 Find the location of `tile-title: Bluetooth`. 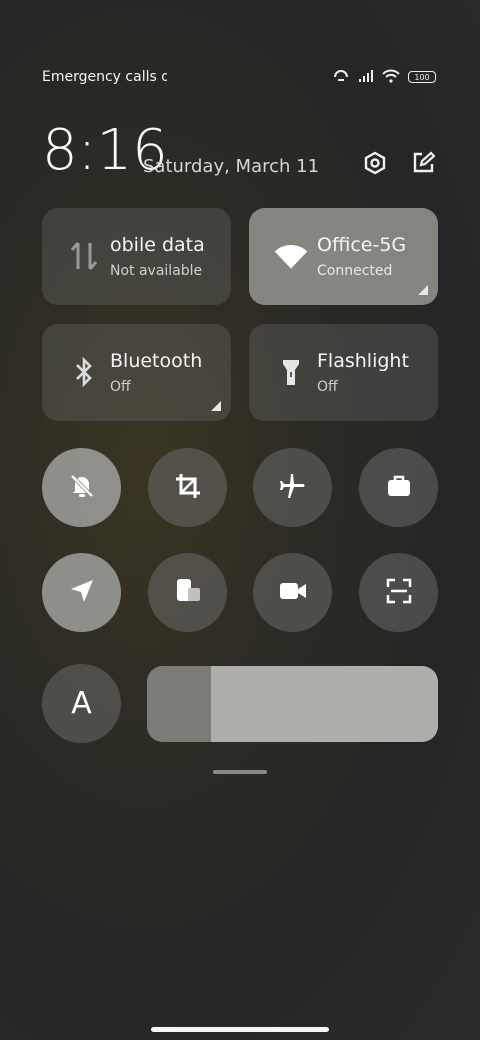

tile-title: Bluetooth is located at coordinates (156, 361).